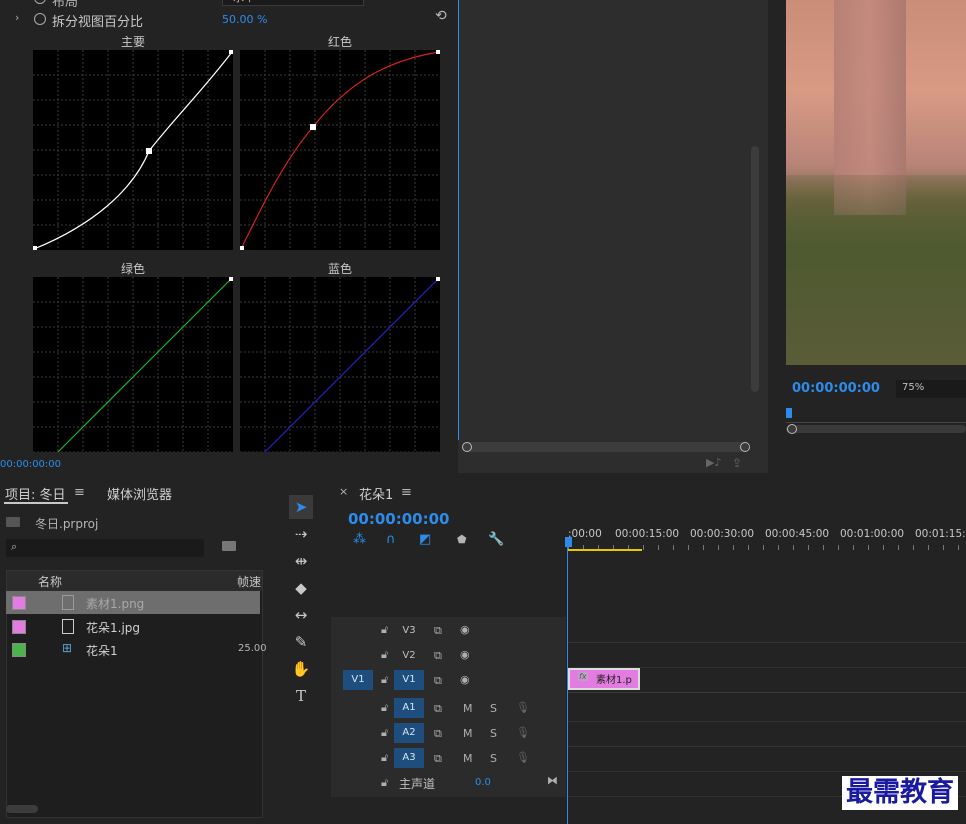 The width and height of the screenshot is (966, 824). I want to click on track-target-a1: A1, so click(409, 708).